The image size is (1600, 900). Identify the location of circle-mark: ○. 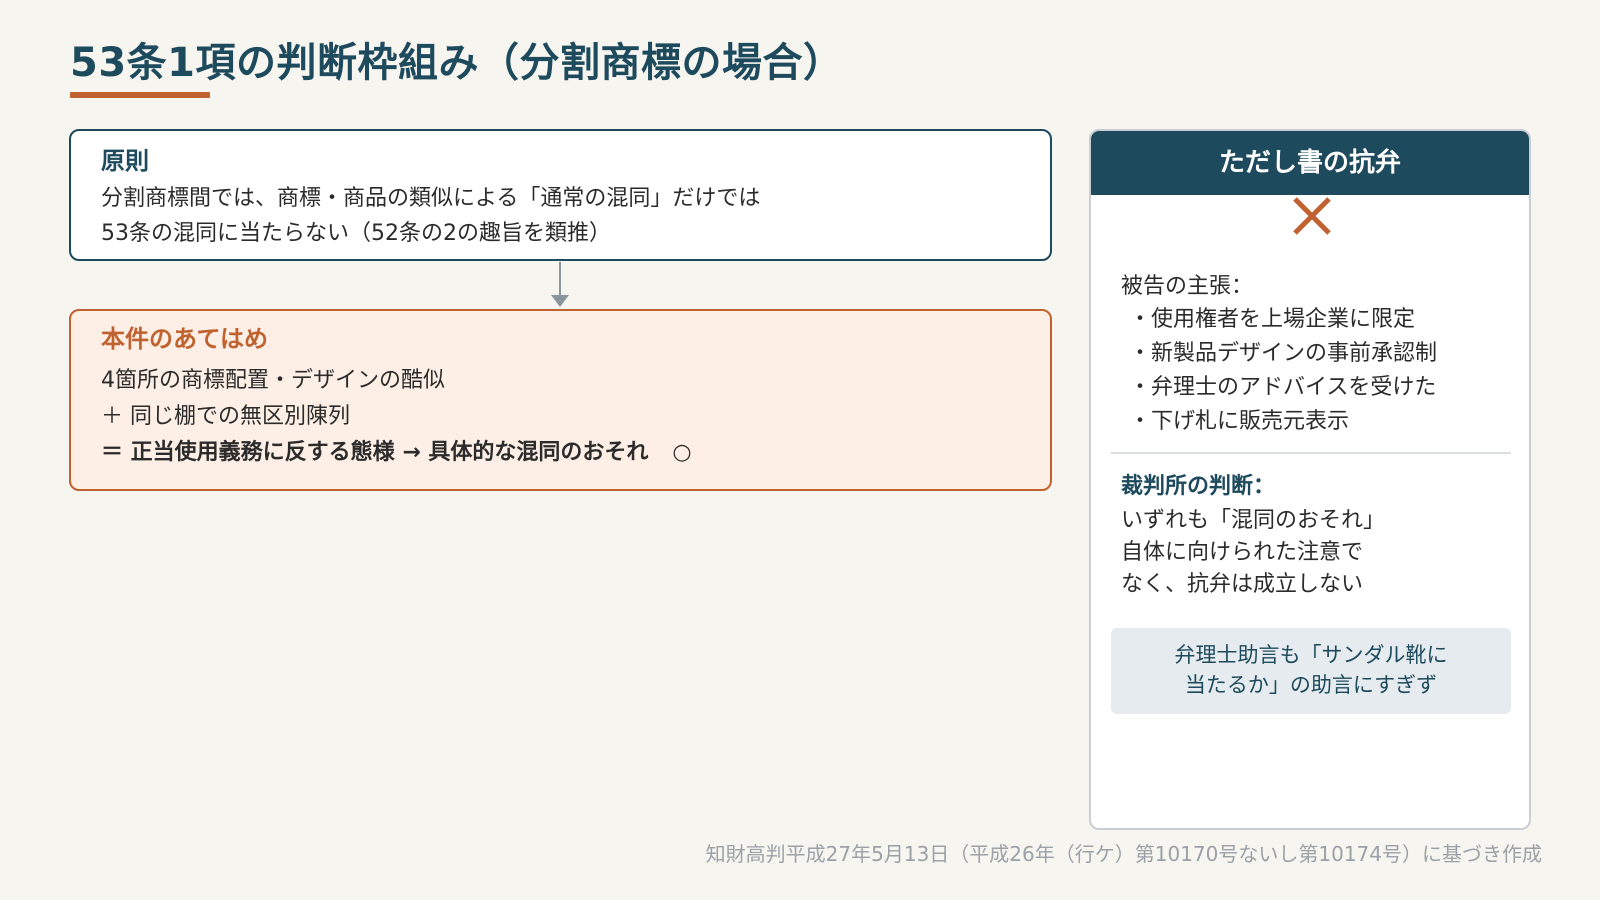
(682, 452).